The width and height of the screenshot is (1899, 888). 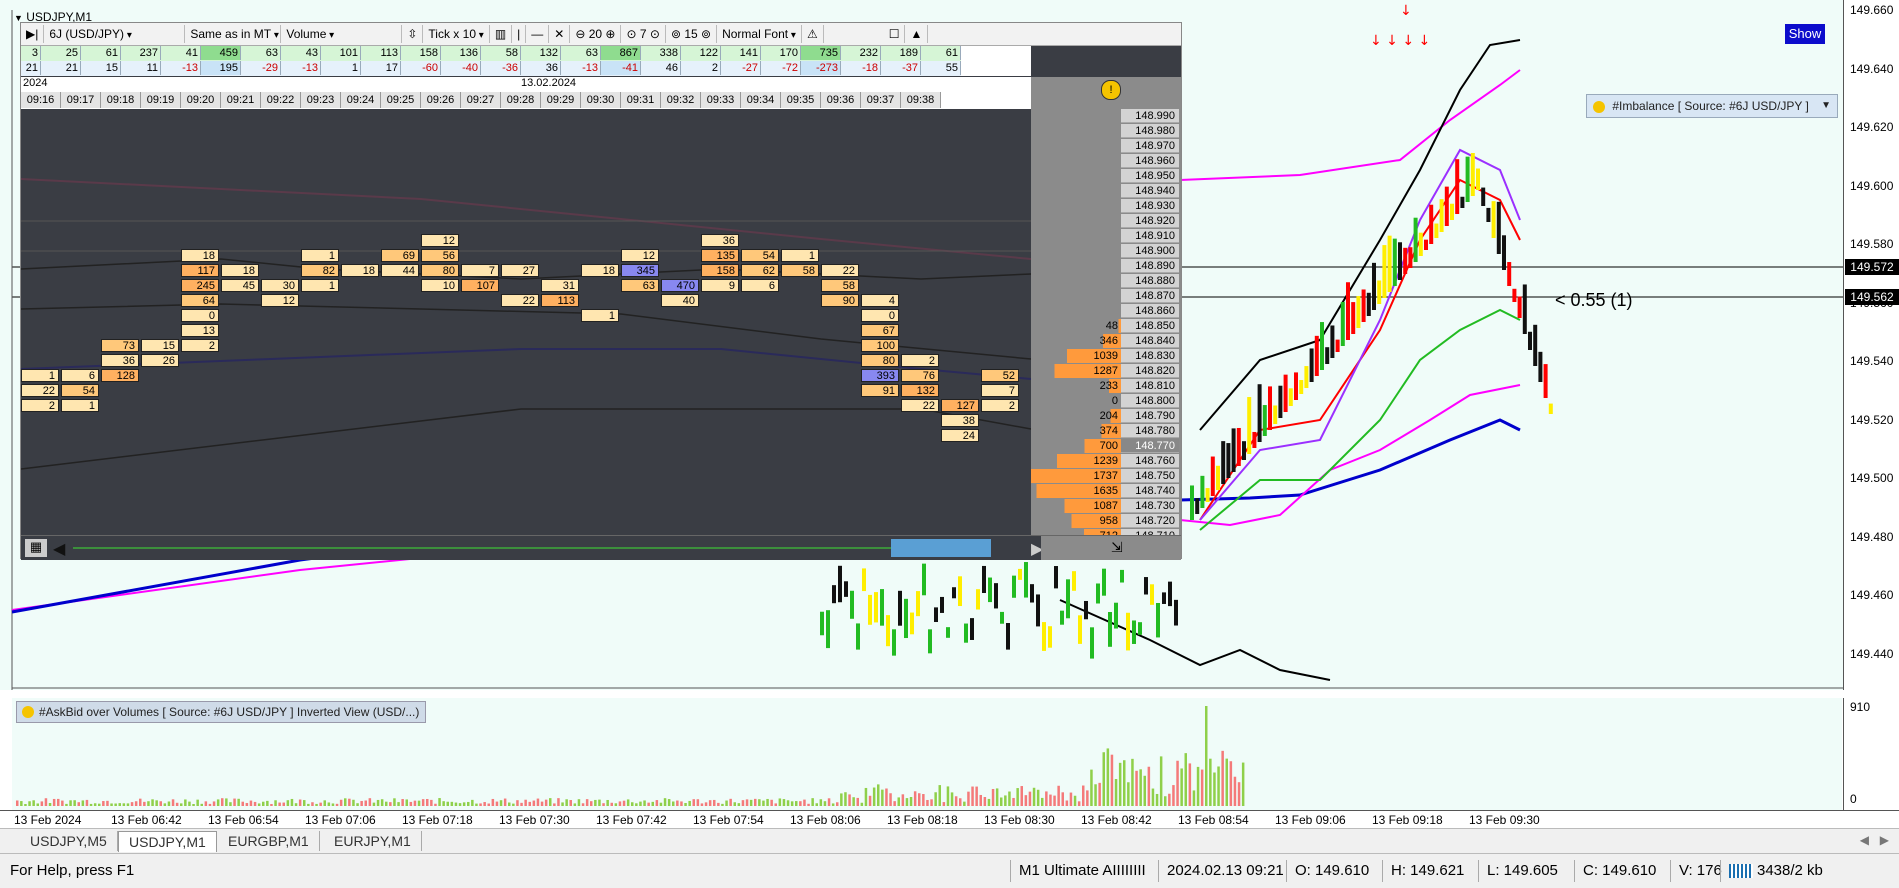 What do you see at coordinates (1872, 536) in the screenshot?
I see `price-axis-label: 149.480` at bounding box center [1872, 536].